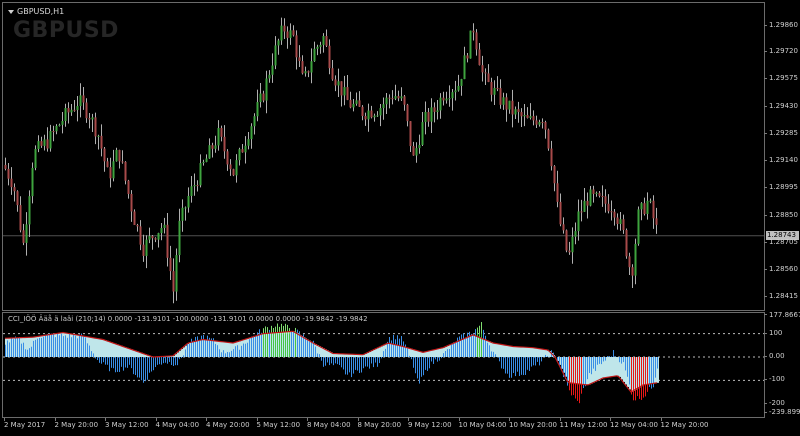 The image size is (800, 436). What do you see at coordinates (533, 425) in the screenshot?
I see `time-tick-label: 10 May 20:00` at bounding box center [533, 425].